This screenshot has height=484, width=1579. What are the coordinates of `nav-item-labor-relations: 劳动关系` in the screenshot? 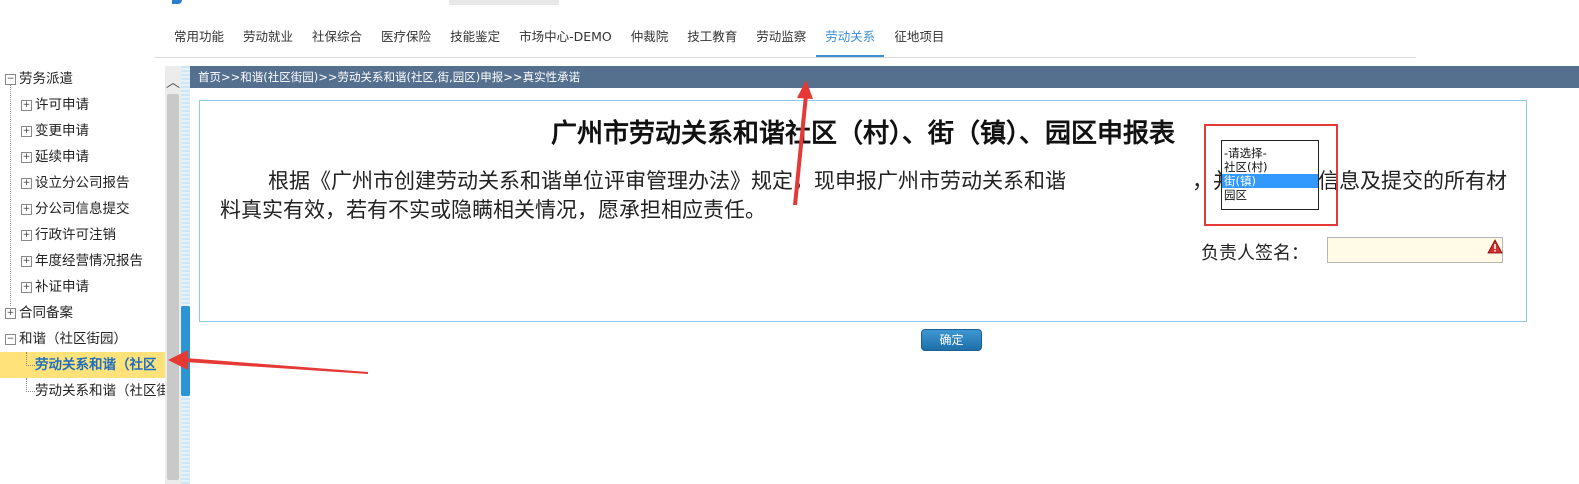 It's located at (850, 37).